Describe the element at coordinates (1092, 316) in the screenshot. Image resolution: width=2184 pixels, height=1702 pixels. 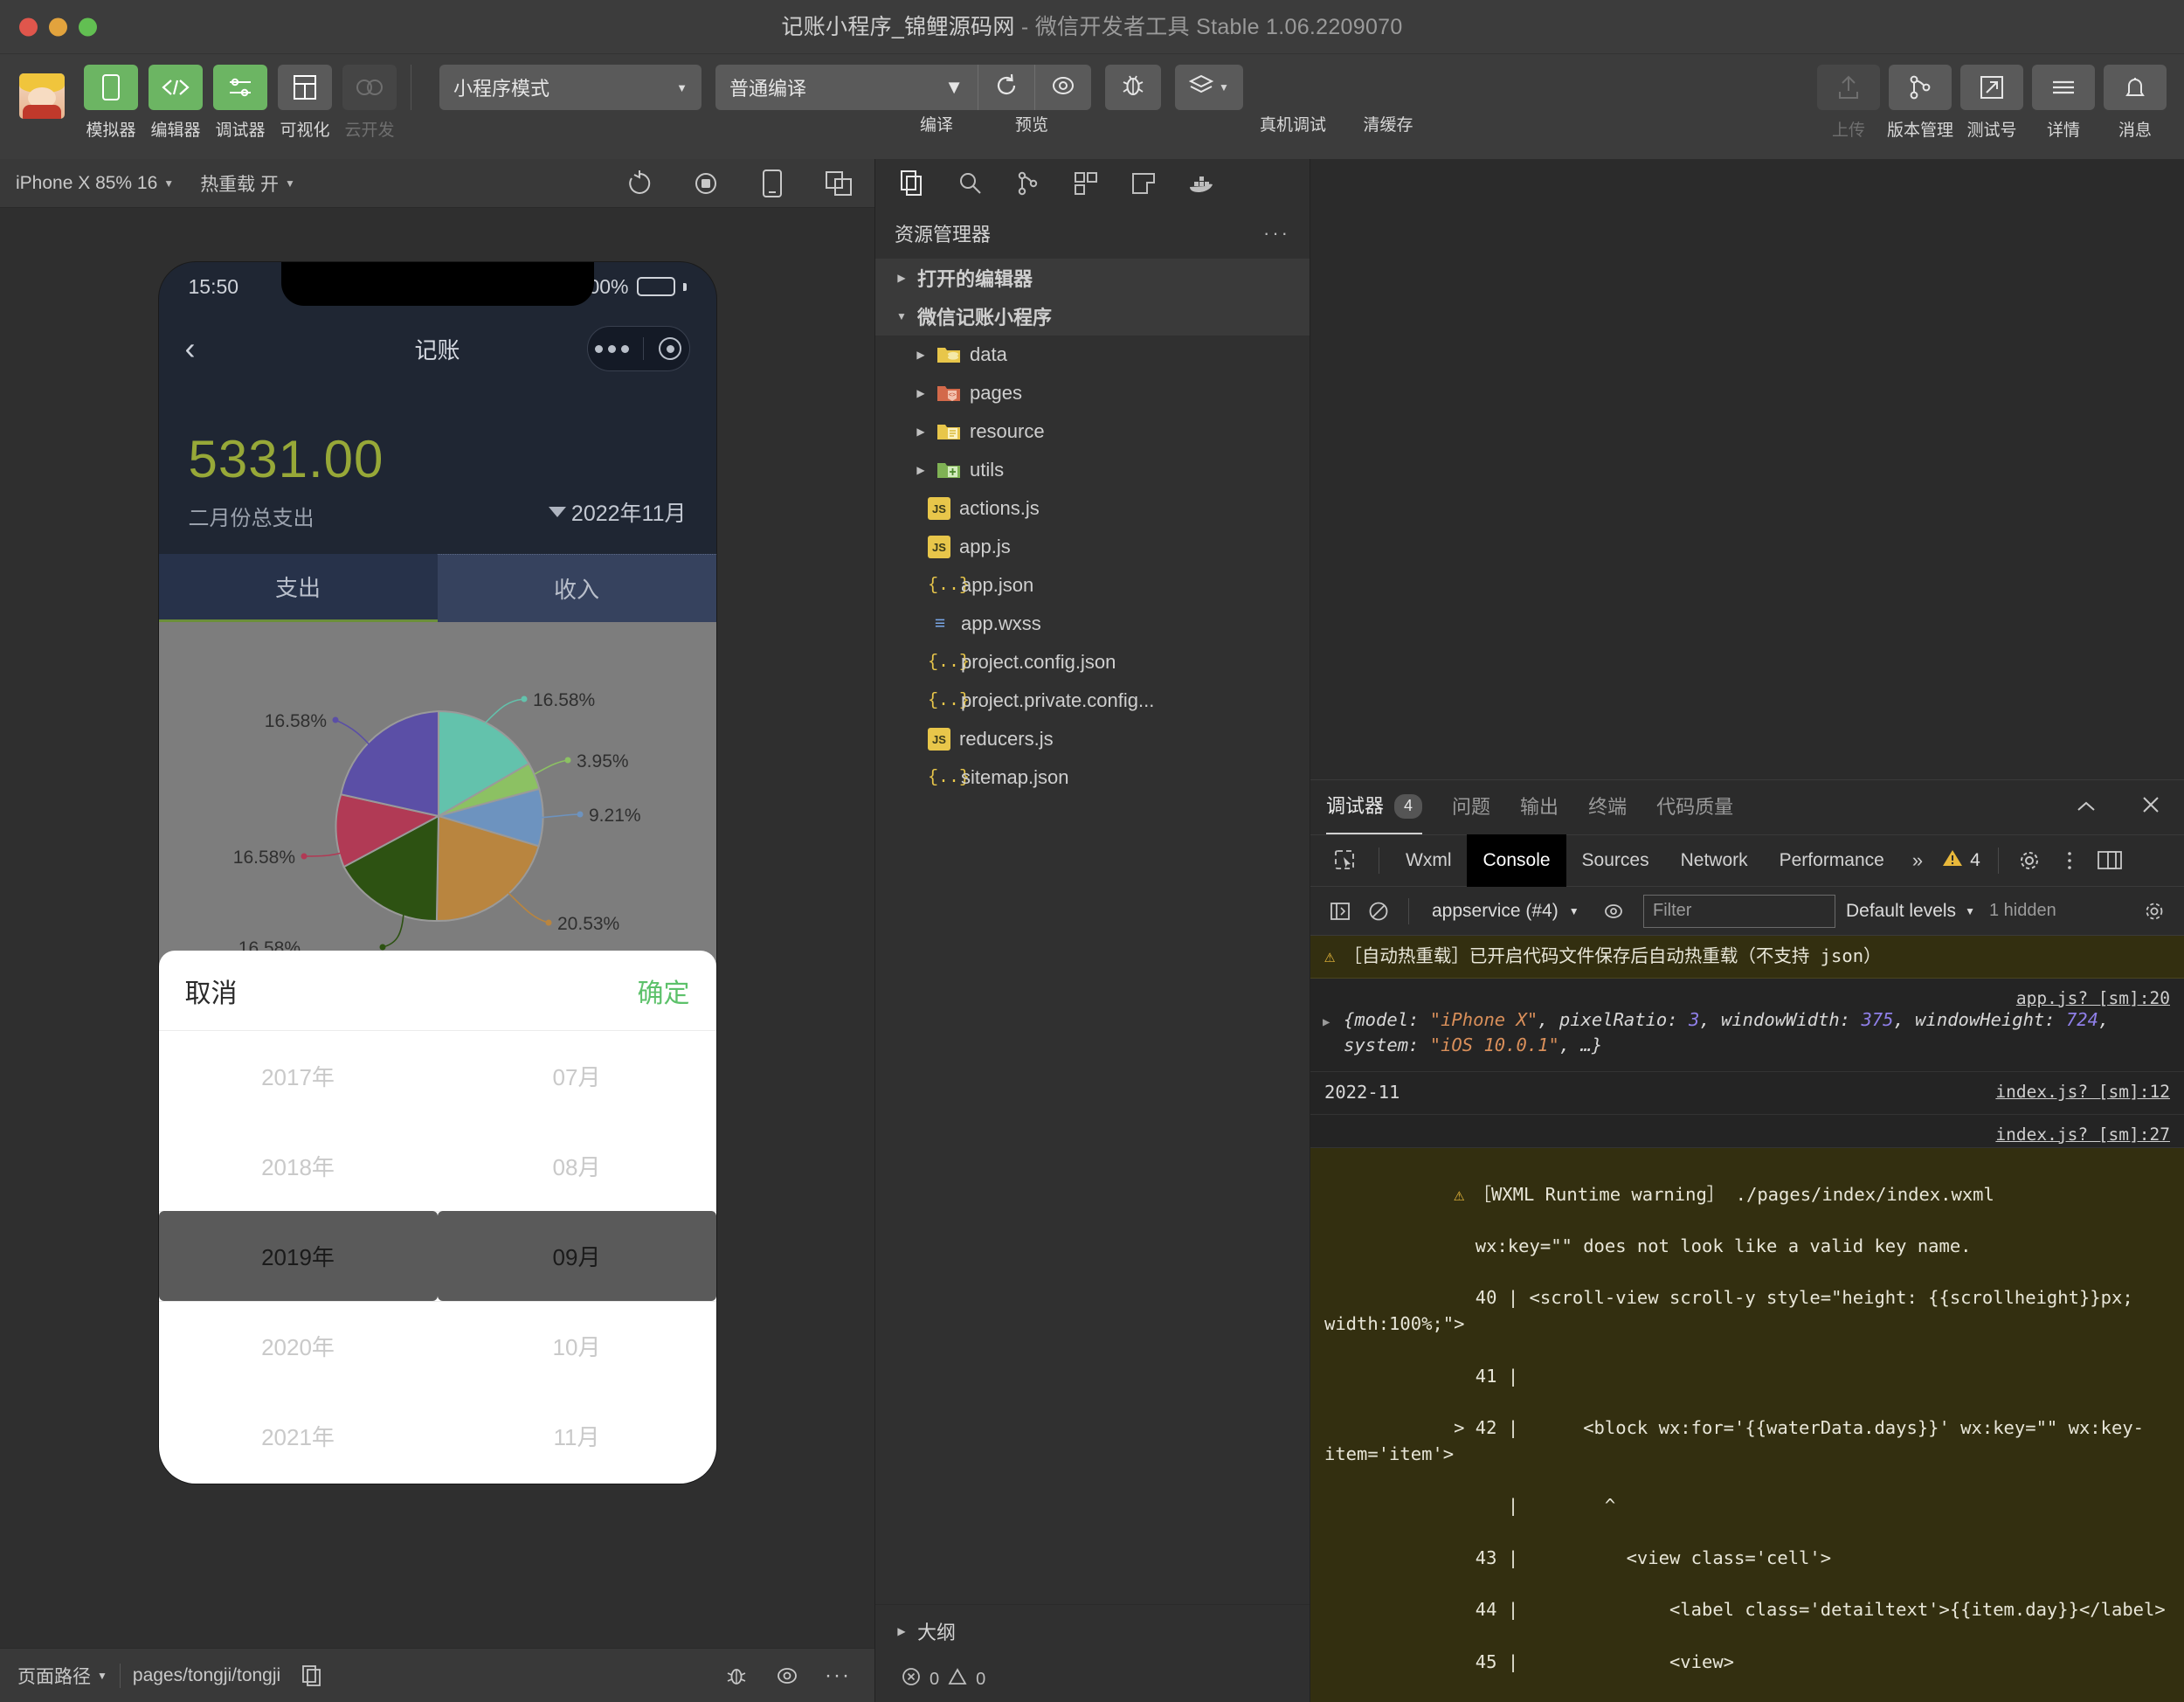
I see `tree-section-project: ▼ 微信记账小程序` at that location.